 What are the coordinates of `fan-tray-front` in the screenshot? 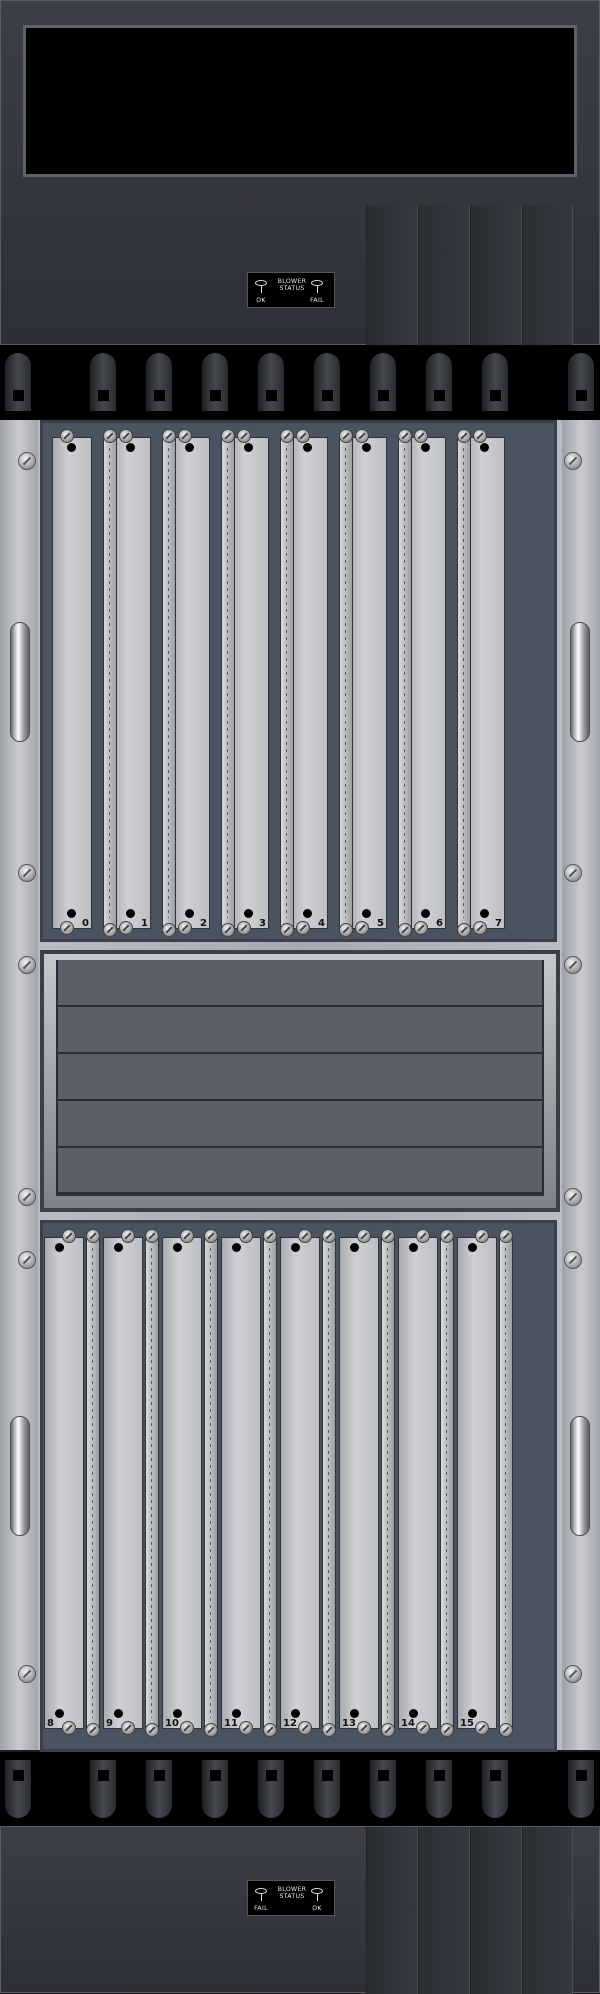 It's located at (300, 1078).